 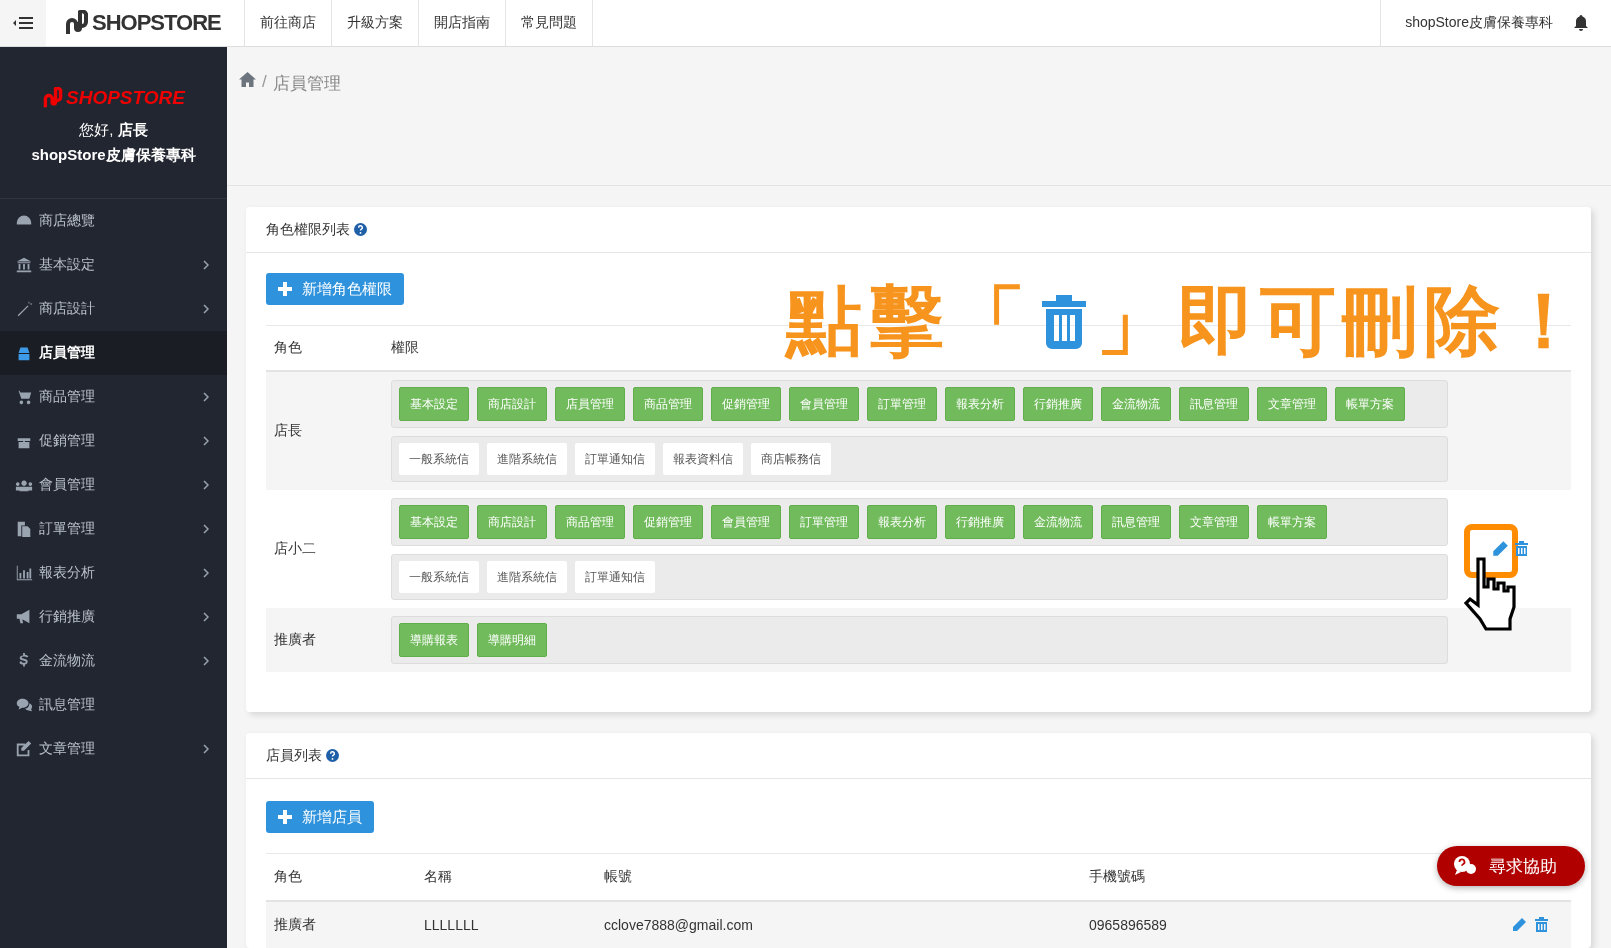 What do you see at coordinates (1581, 23) in the screenshot?
I see `bell-icon` at bounding box center [1581, 23].